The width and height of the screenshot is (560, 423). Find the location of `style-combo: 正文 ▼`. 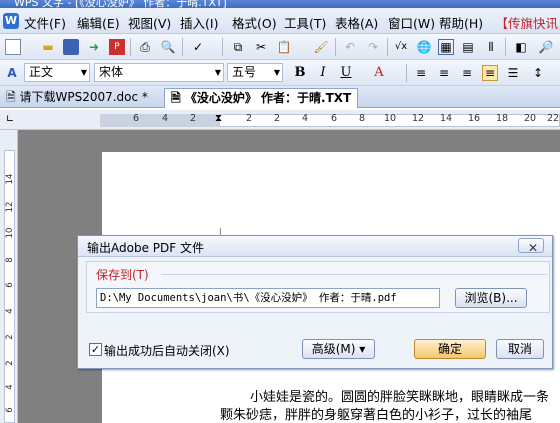

style-combo: 正文 ▼ is located at coordinates (57, 72).